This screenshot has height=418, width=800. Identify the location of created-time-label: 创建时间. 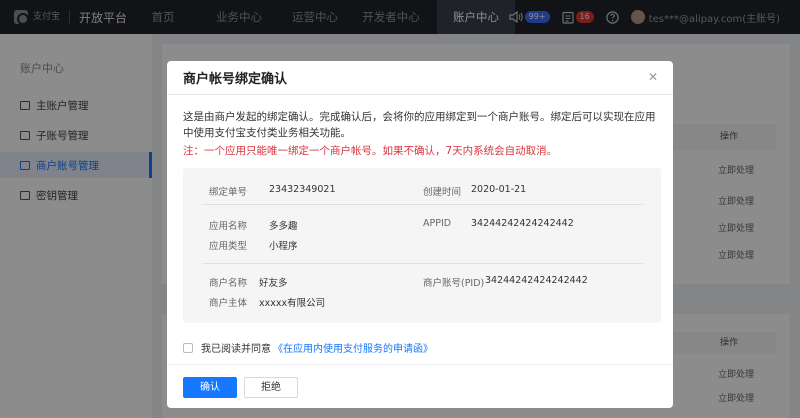
(442, 192).